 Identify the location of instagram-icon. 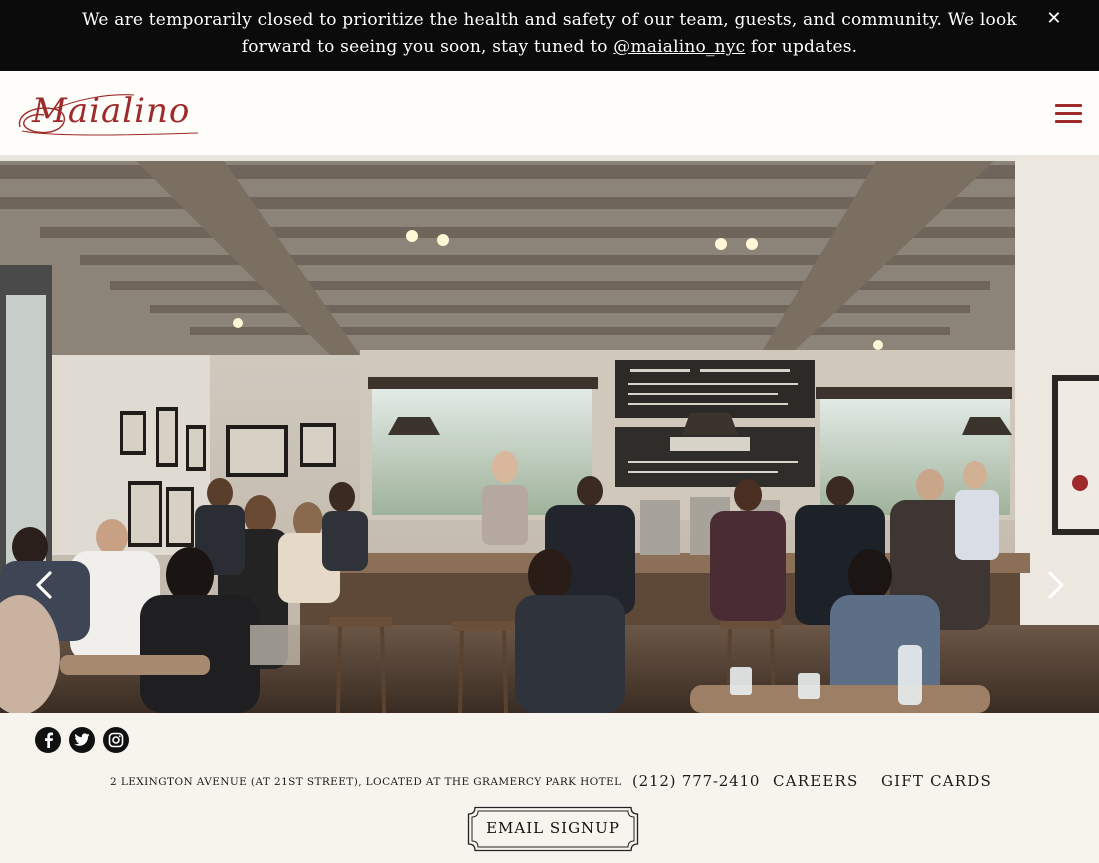
(116, 740).